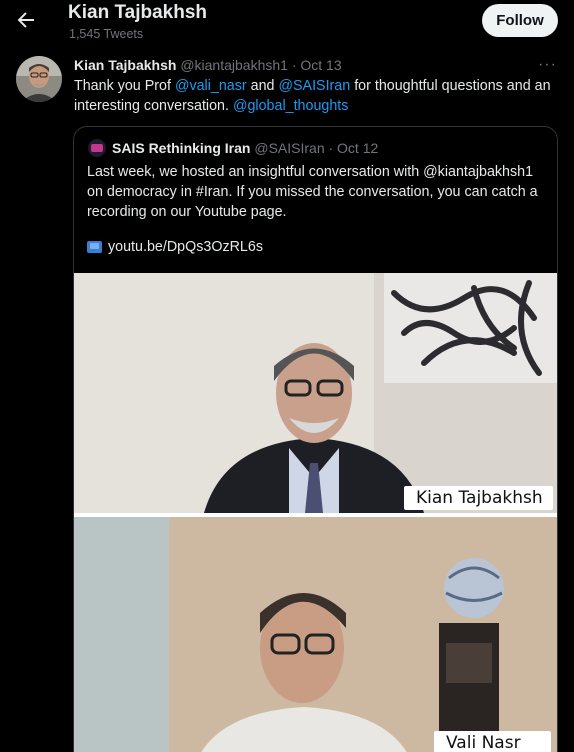  What do you see at coordinates (316, 148) in the screenshot?
I see `quoted-handle-date: @SAISIran · Oct 12` at bounding box center [316, 148].